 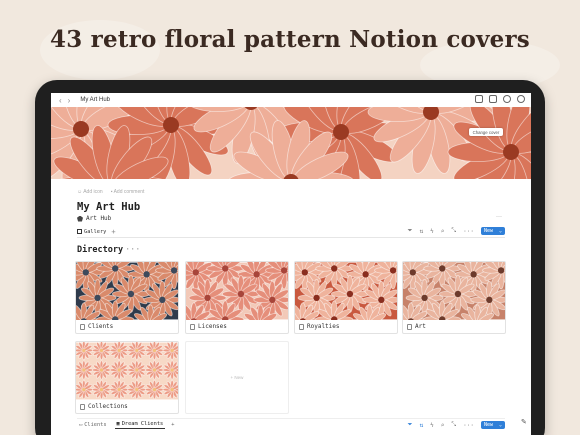 I want to click on tab-dream-clients: ▦ Dream Clients, so click(x=140, y=424).